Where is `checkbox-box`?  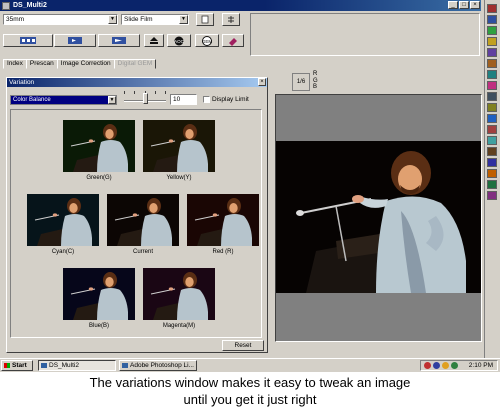
checkbox-box is located at coordinates (206, 99).